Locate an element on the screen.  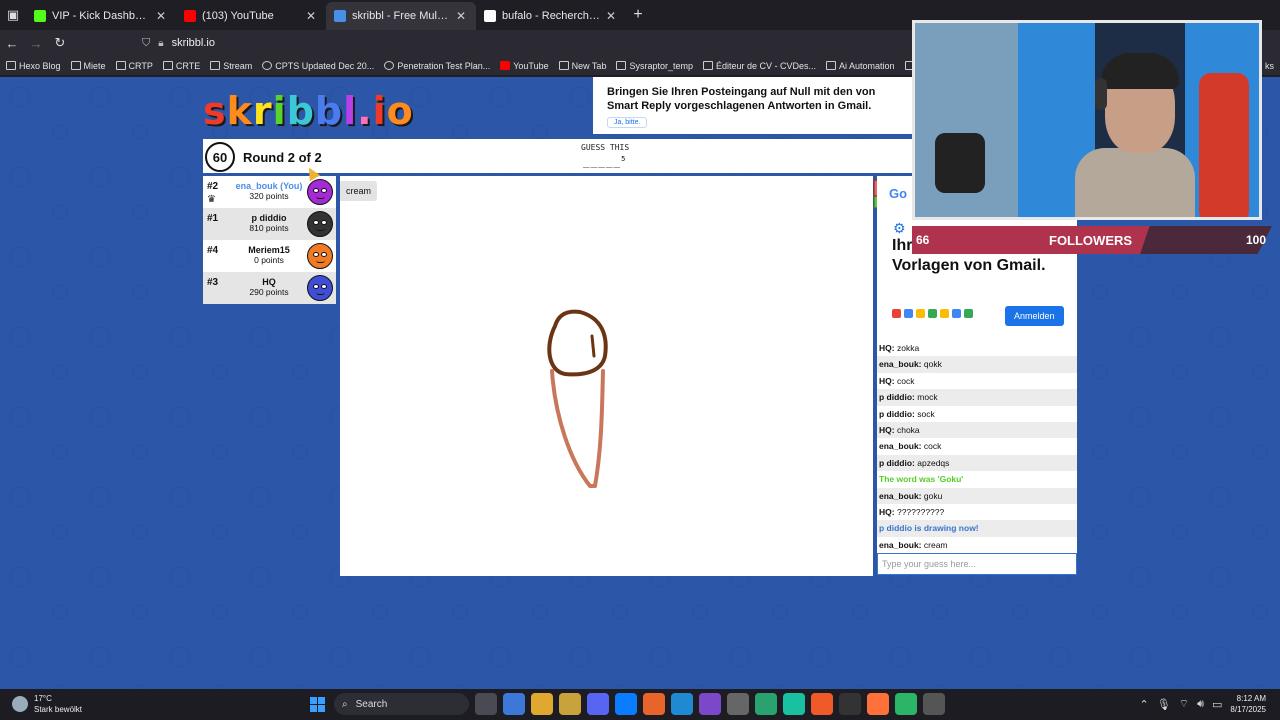
volume-icon: 🔊︎ is located at coordinates (1200, 704).